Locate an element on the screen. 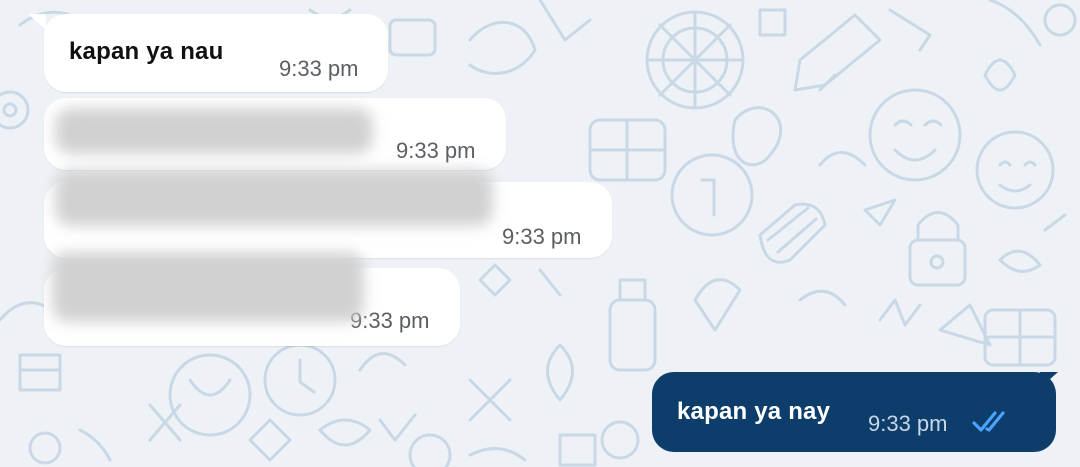  message-bubble-incoming: kapan ya nau 9:33 pm is located at coordinates (216, 53).